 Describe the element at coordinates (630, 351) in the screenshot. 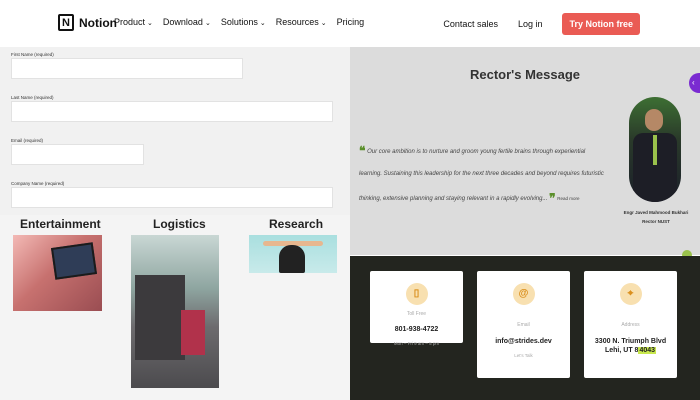

I see `address-line-2: Lehi, UT 84043` at that location.